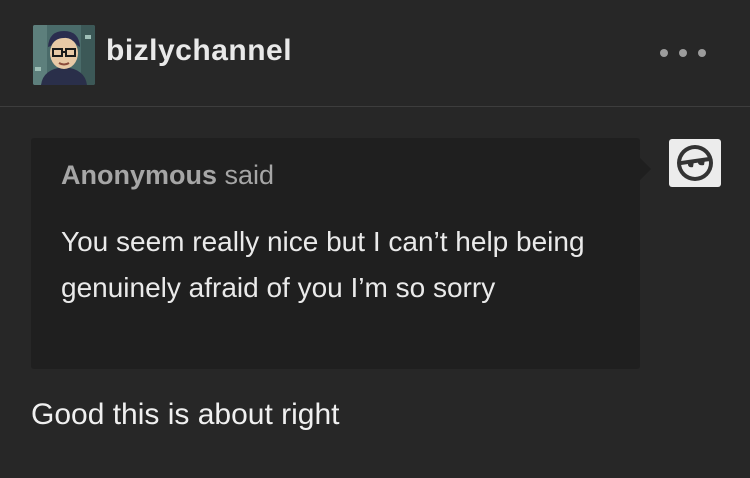  What do you see at coordinates (139, 175) in the screenshot?
I see `asker-name: Anonymous` at bounding box center [139, 175].